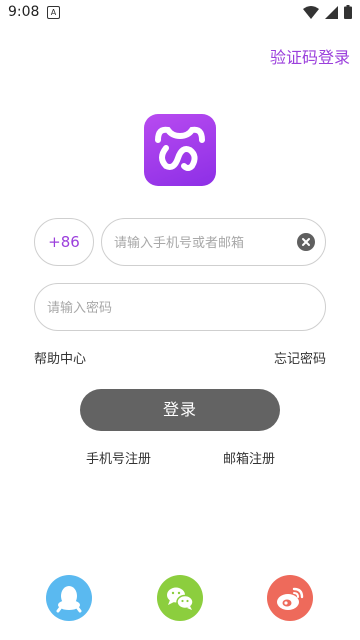 This screenshot has width=360, height=640. Describe the element at coordinates (64, 242) in the screenshot. I see `country-code-selector: +86` at that location.